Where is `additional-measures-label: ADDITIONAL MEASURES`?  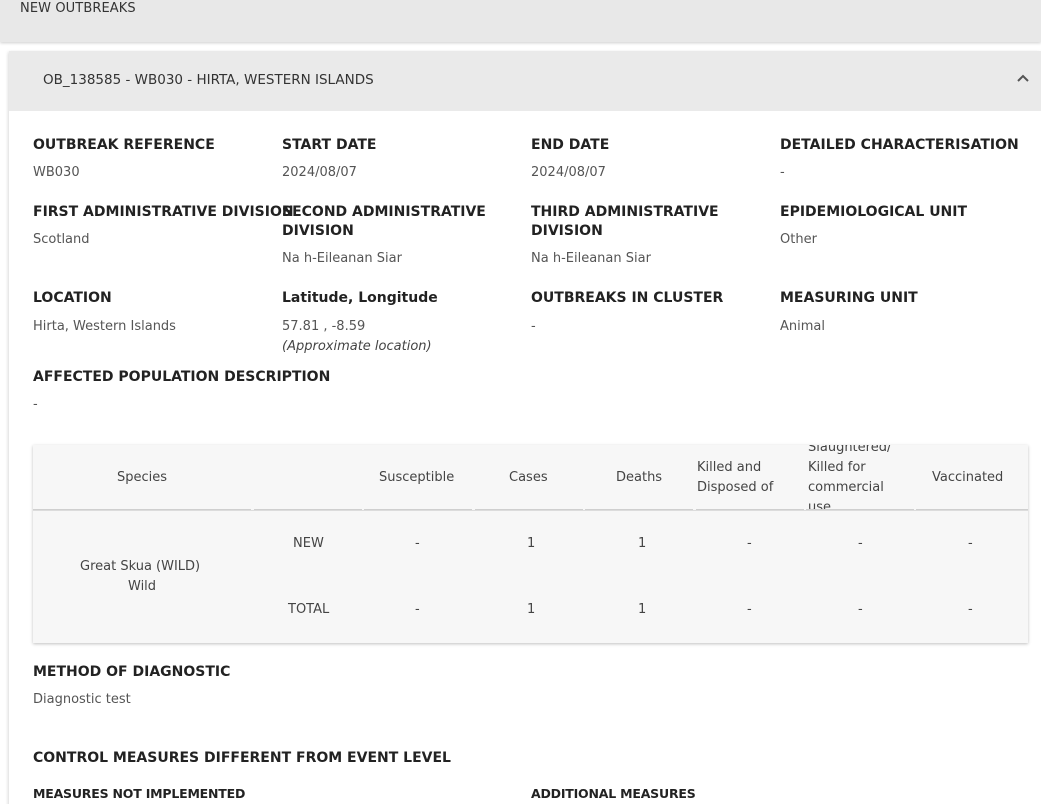 additional-measures-label: ADDITIONAL MEASURES is located at coordinates (613, 793).